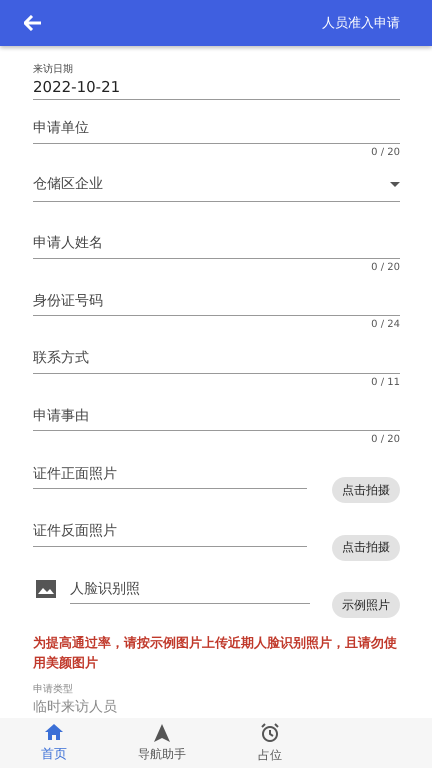  What do you see at coordinates (216, 122) in the screenshot?
I see `input-field: 申请单位` at bounding box center [216, 122].